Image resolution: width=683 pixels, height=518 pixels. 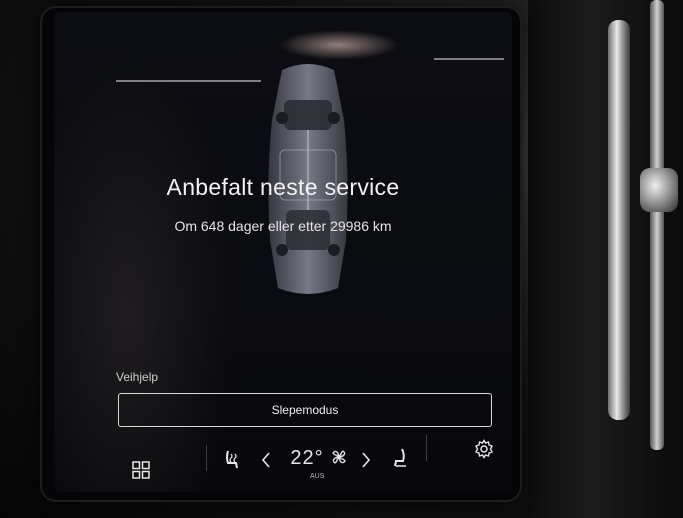 I want to click on fan-icon, so click(x=339, y=457).